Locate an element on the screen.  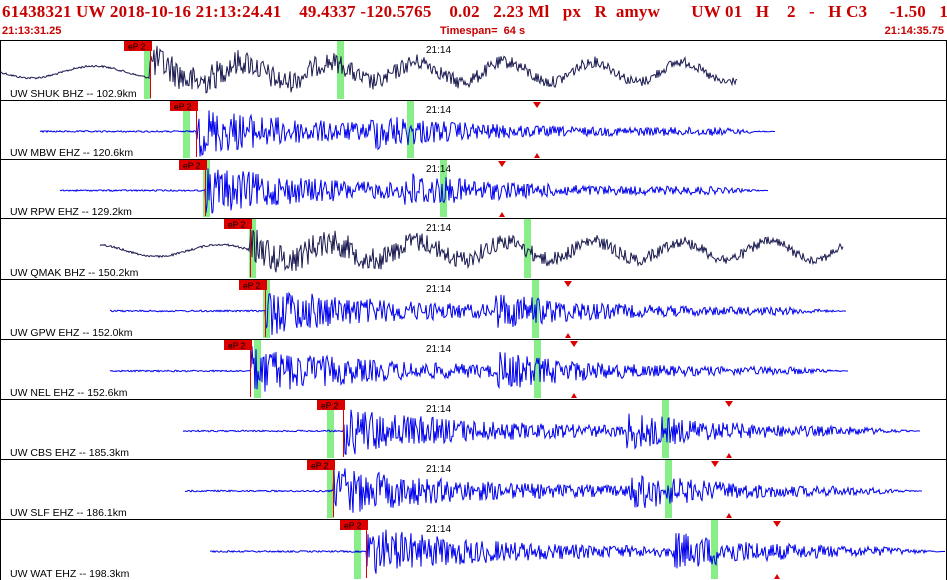
waveform-gpw is located at coordinates (478, 313).